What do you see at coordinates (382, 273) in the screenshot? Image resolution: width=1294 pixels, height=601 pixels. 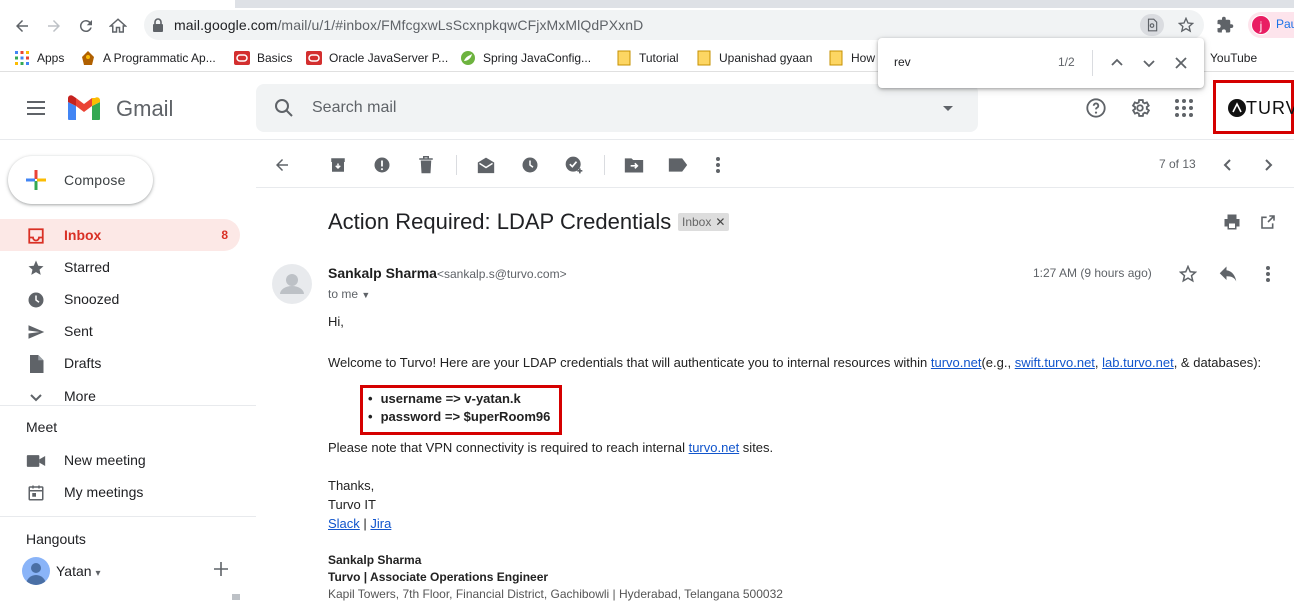 I see `sender-name: Sankalp Sharma` at bounding box center [382, 273].